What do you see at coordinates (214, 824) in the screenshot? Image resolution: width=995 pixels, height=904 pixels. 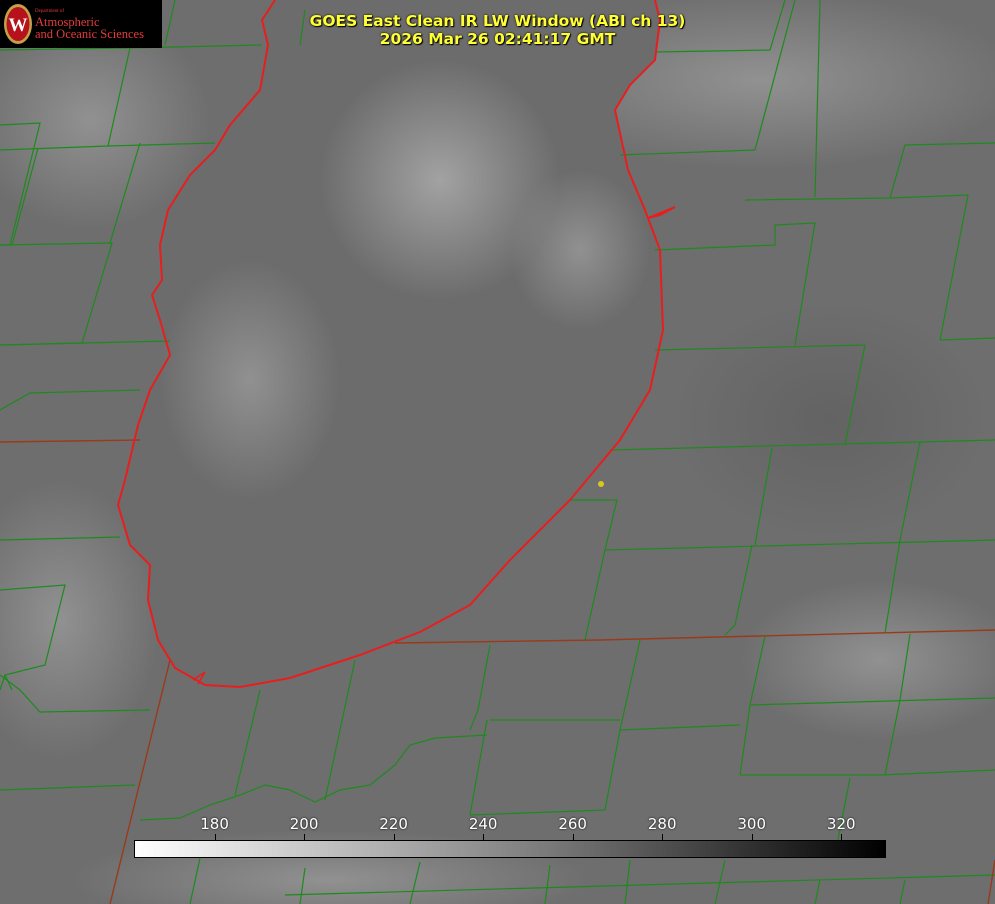 I see `colorbar-tick-label: 180` at bounding box center [214, 824].